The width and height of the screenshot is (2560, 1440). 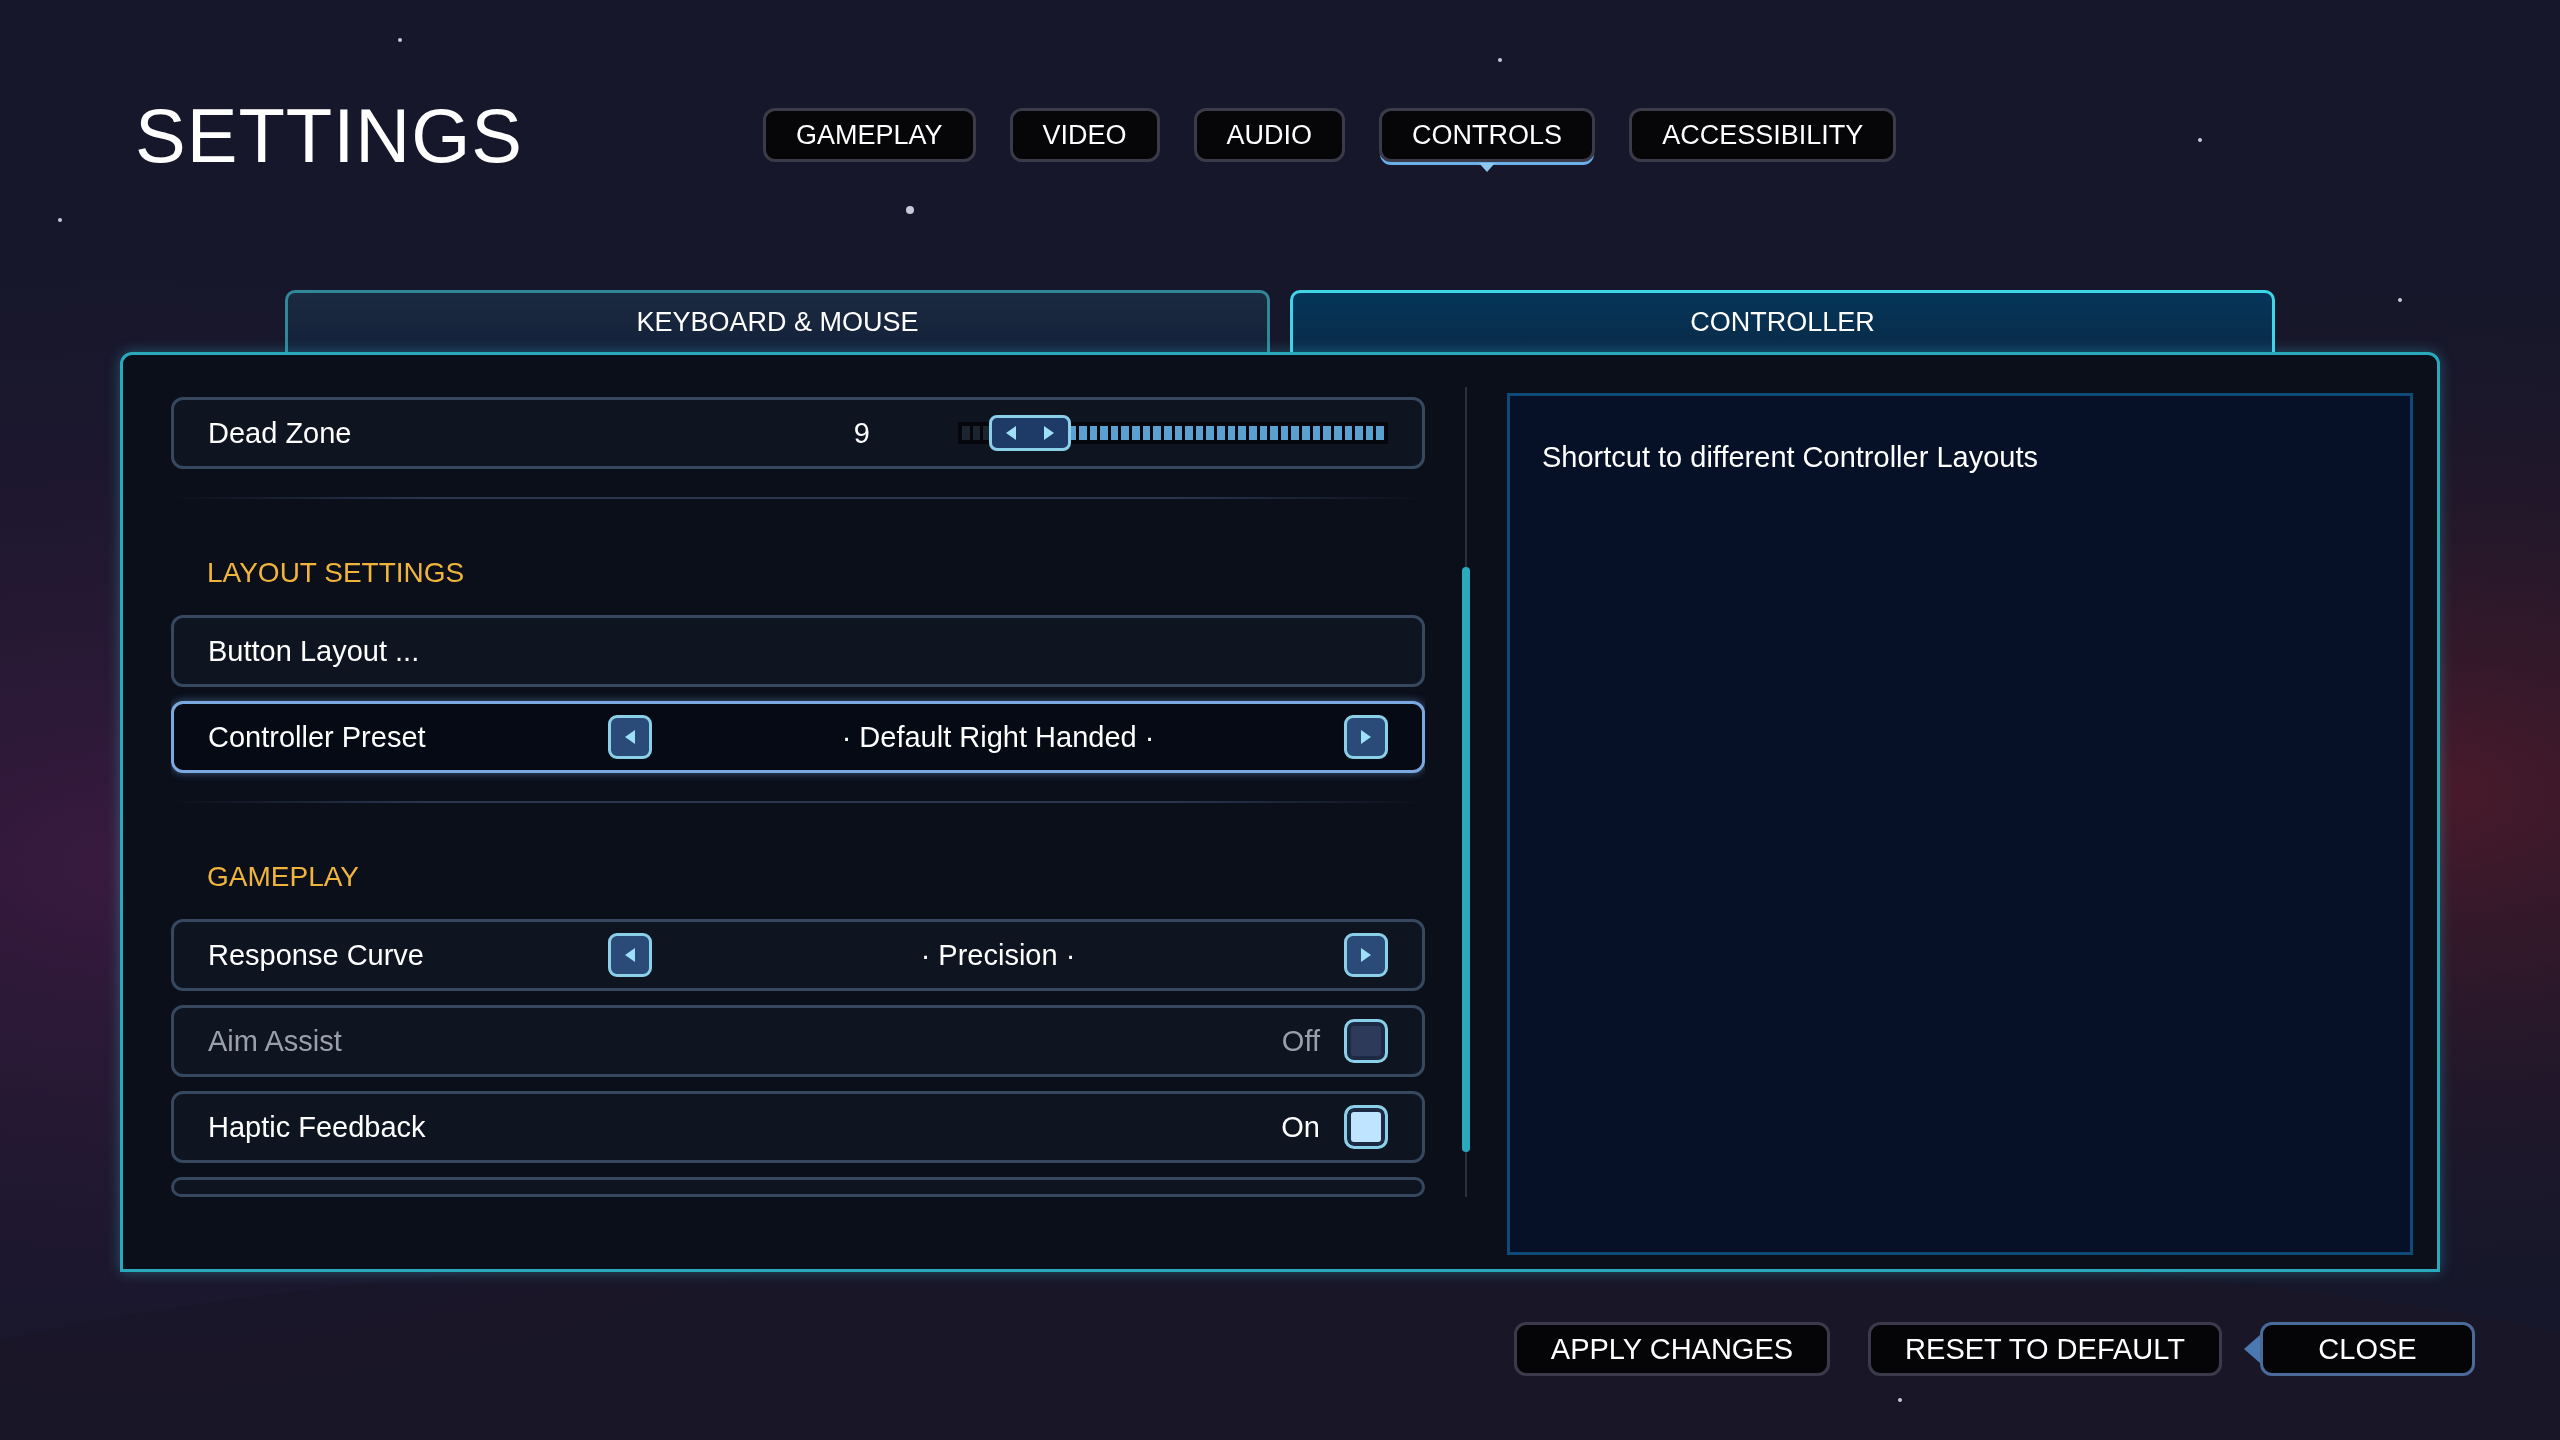 What do you see at coordinates (336, 573) in the screenshot?
I see `section-heading: LAYOUT SETTINGS` at bounding box center [336, 573].